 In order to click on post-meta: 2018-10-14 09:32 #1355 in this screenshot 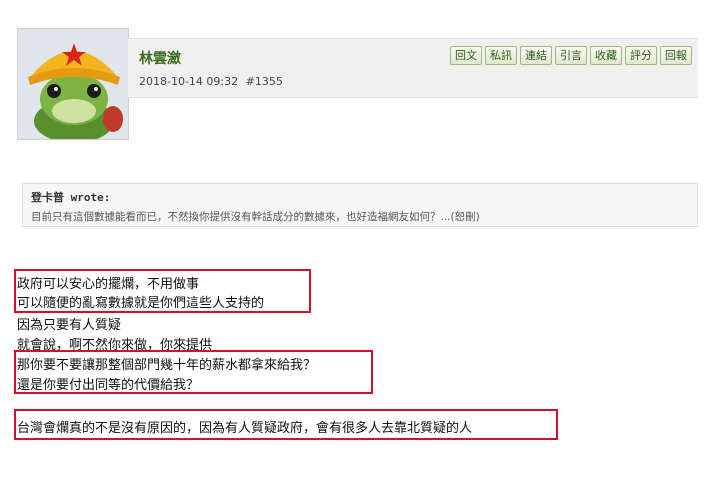, I will do `click(213, 81)`.